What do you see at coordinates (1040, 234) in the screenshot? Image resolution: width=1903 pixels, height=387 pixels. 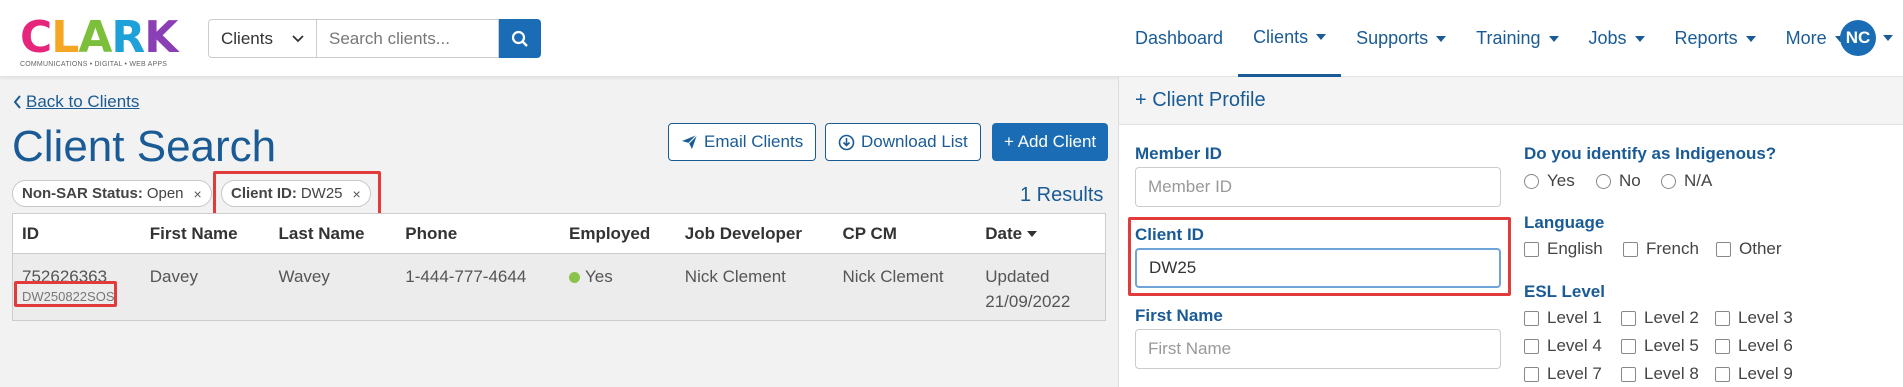 I see `column-header-date: Date` at bounding box center [1040, 234].